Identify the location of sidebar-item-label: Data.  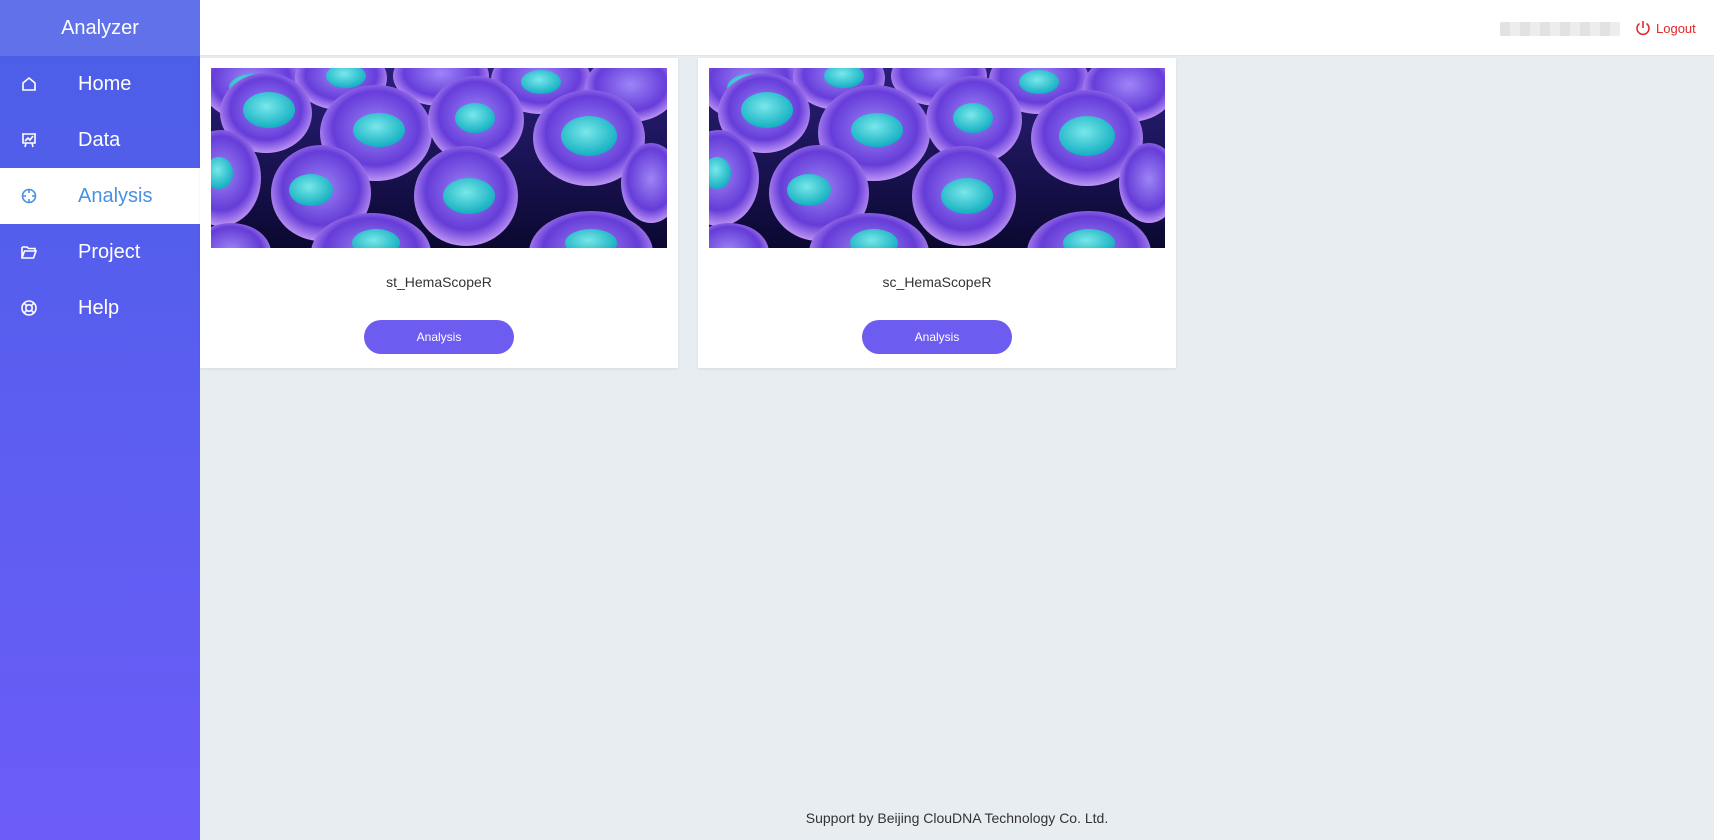
(99, 139).